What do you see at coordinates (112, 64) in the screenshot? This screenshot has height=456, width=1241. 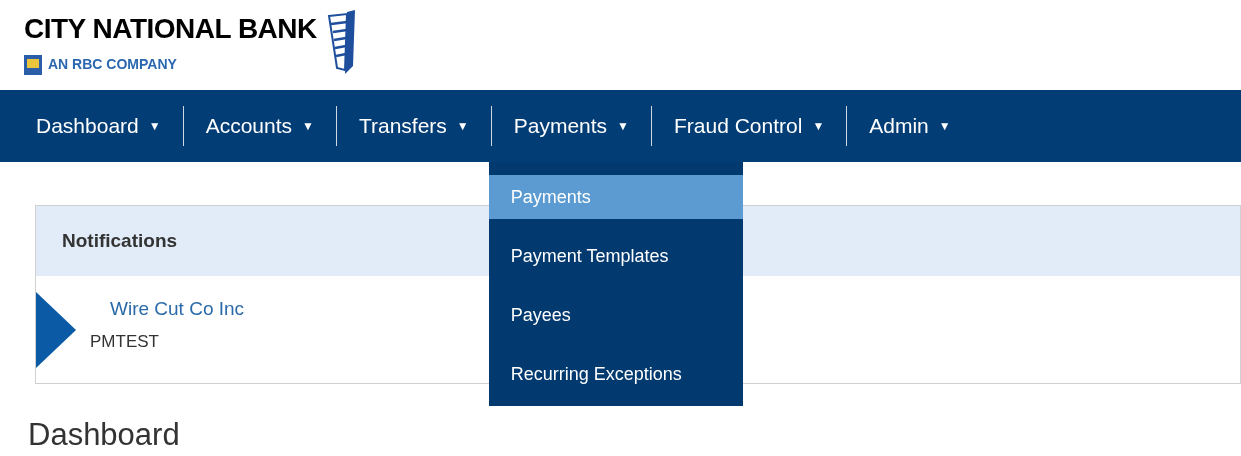 I see `tagline: AN RBC COMPANY` at bounding box center [112, 64].